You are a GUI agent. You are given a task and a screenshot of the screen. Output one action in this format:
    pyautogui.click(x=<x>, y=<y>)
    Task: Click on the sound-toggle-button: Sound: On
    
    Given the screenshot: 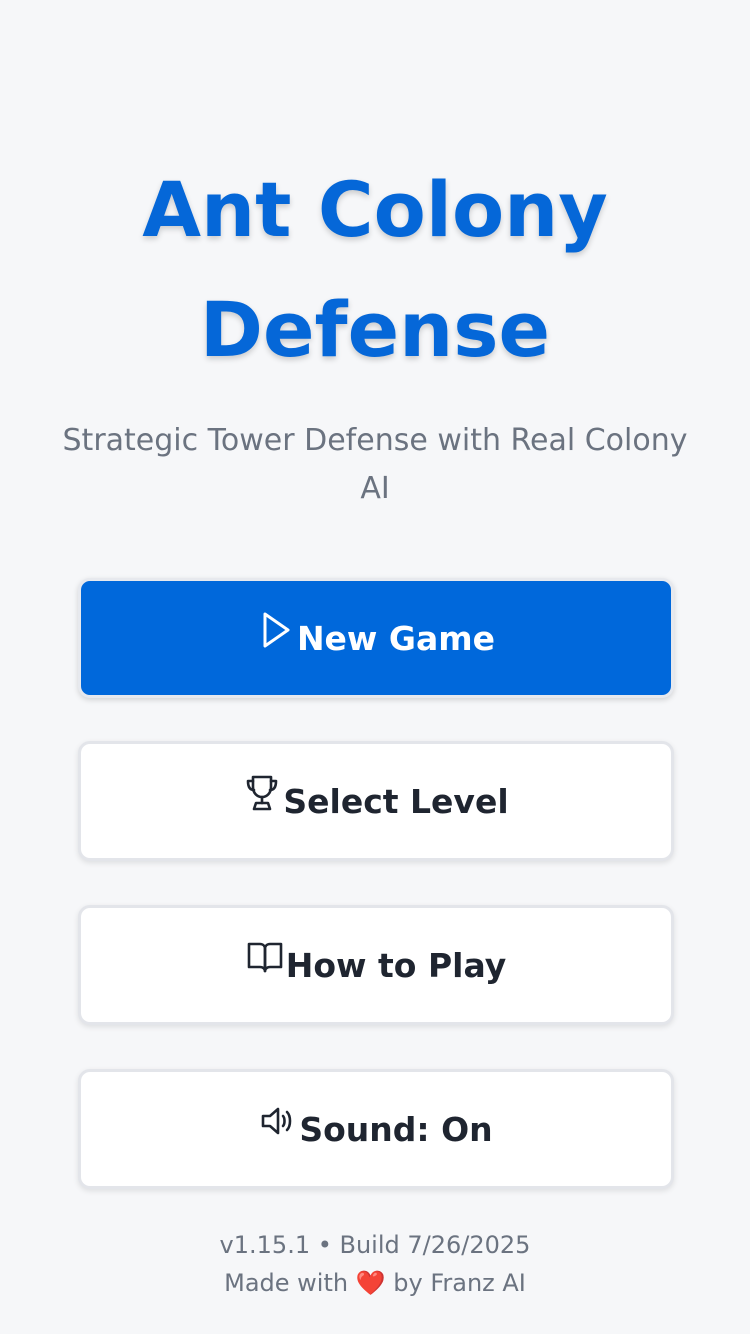 What is the action you would take?
    pyautogui.click(x=376, y=1129)
    